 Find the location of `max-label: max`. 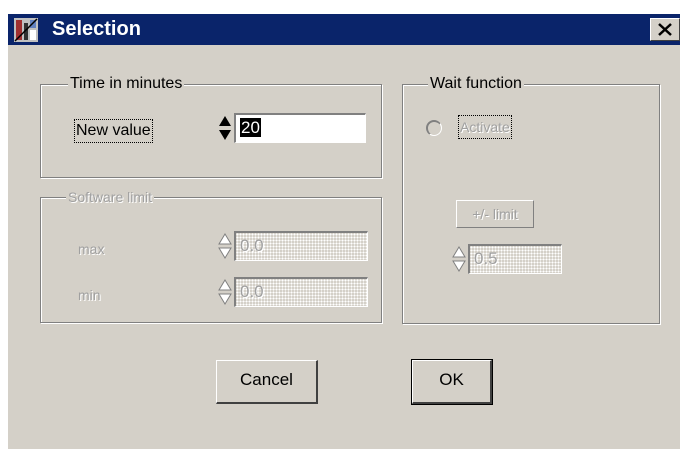

max-label: max is located at coordinates (91, 249).